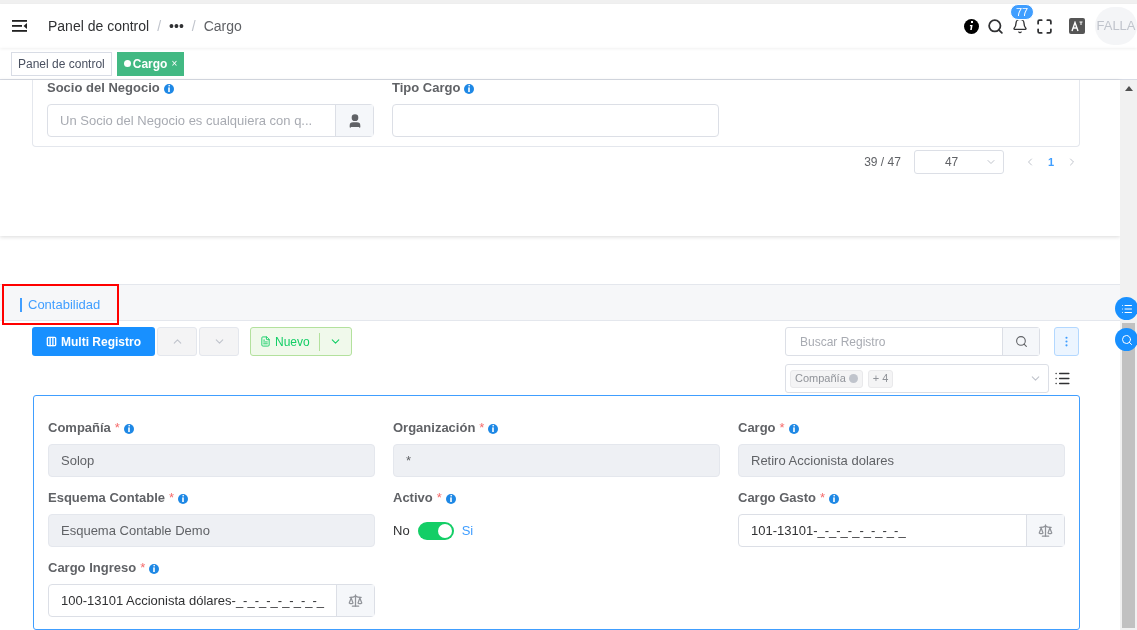 The image size is (1137, 630). I want to click on page-tab: Cargo ×, so click(150, 63).